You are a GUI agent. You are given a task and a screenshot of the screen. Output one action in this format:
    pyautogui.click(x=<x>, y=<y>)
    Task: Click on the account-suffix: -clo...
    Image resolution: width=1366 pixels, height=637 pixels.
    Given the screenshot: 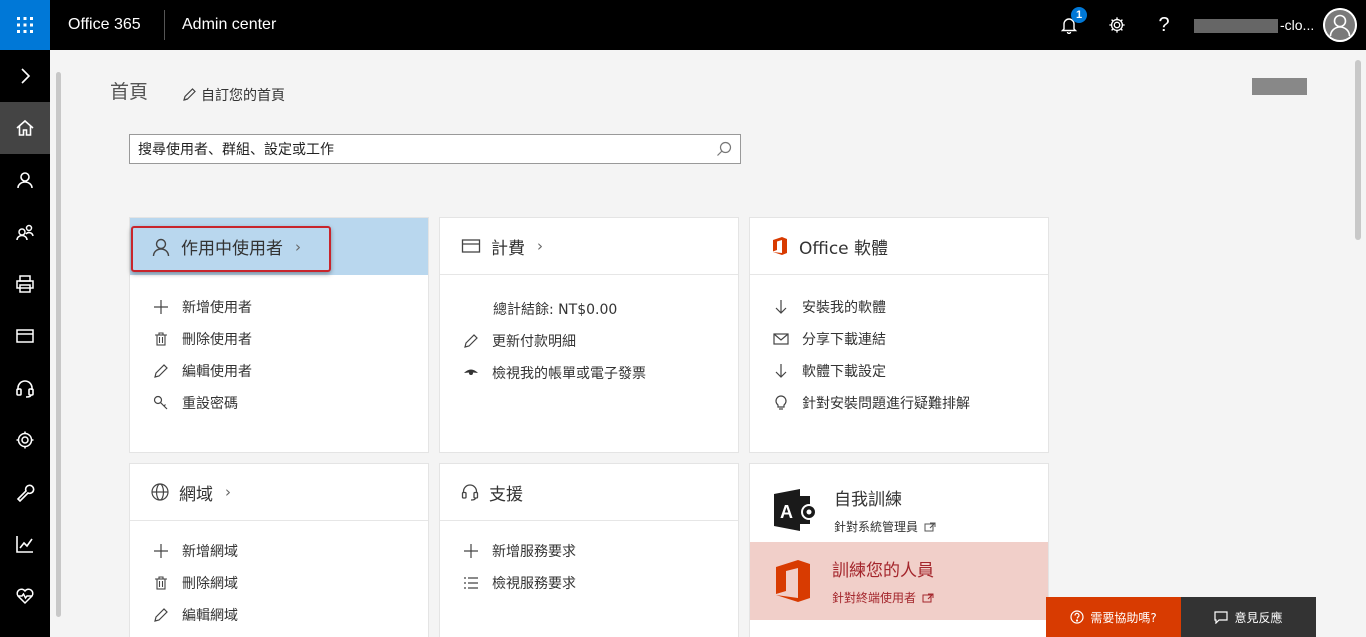 What is the action you would take?
    pyautogui.click(x=1297, y=25)
    